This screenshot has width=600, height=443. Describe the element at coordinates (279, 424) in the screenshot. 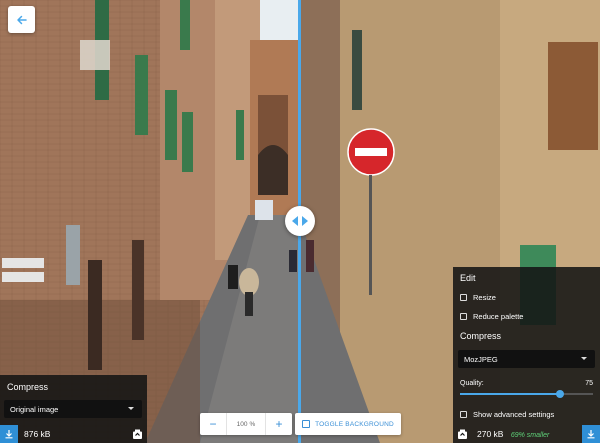

I see `zoom-in-button: +` at that location.